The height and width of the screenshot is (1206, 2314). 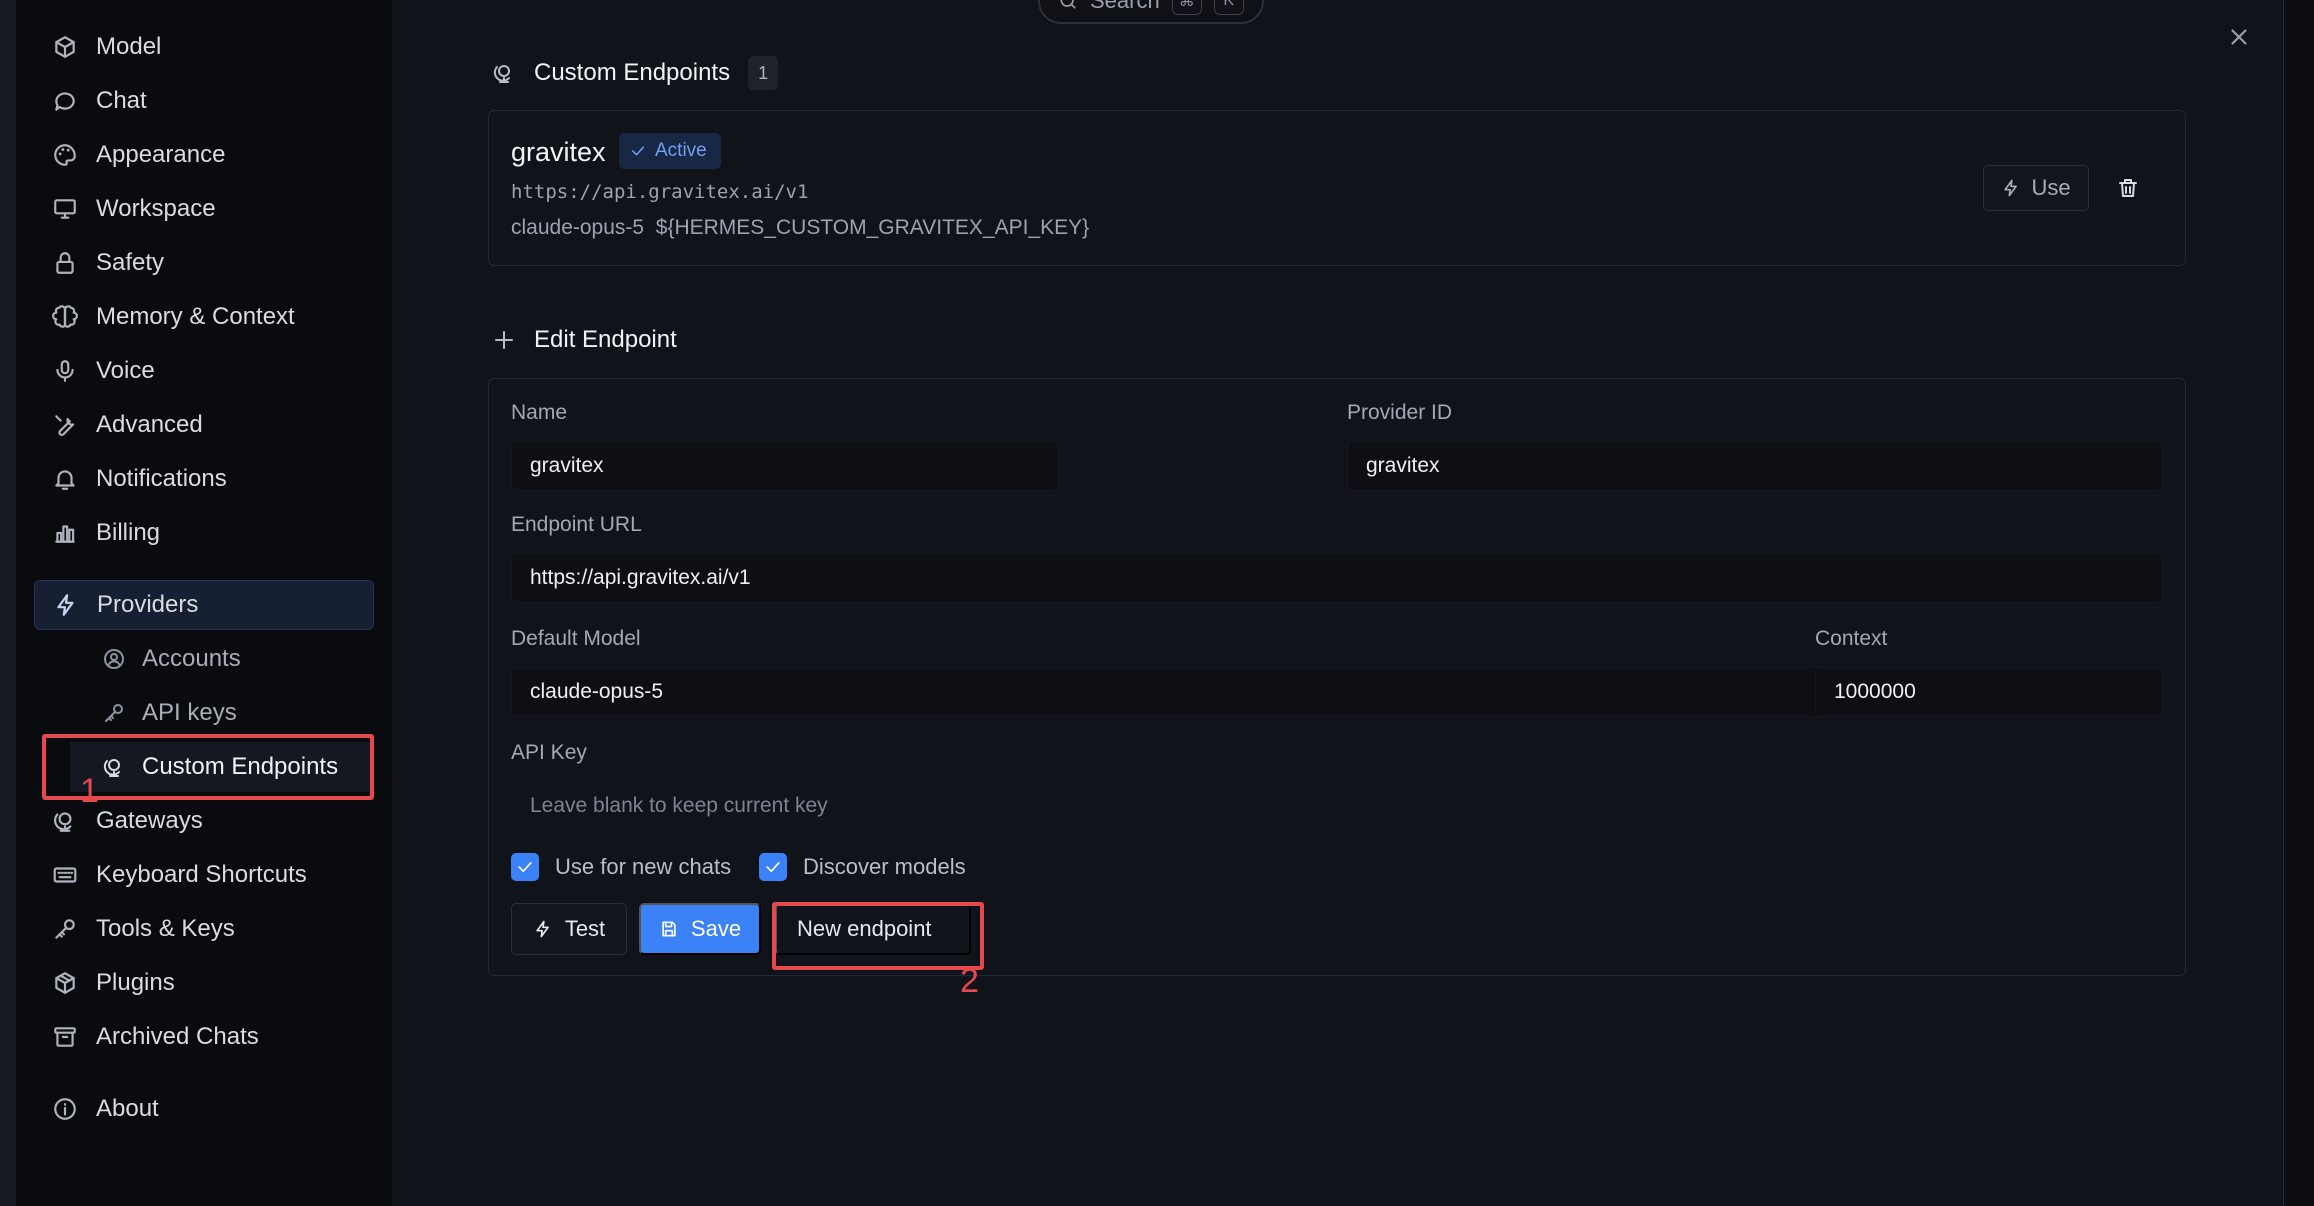 What do you see at coordinates (1337, 806) in the screenshot?
I see `api-key-field` at bounding box center [1337, 806].